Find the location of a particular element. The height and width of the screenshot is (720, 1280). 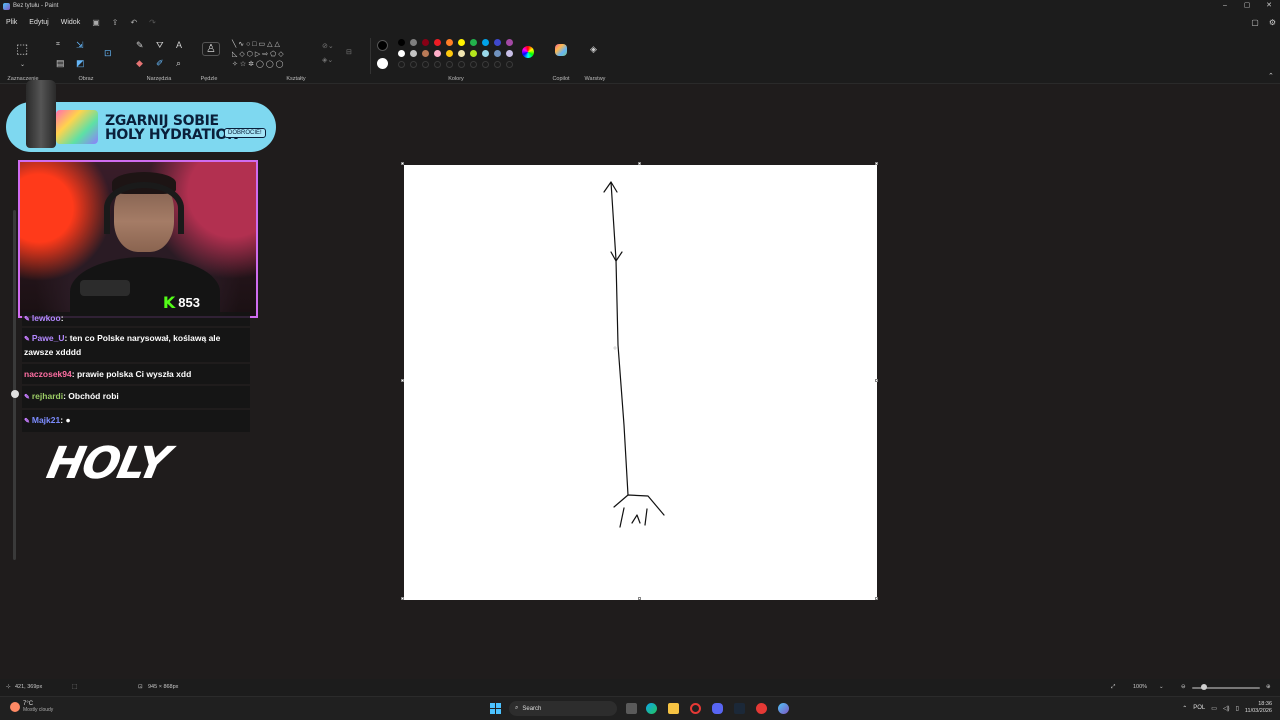

copilot-icon is located at coordinates (561, 50).